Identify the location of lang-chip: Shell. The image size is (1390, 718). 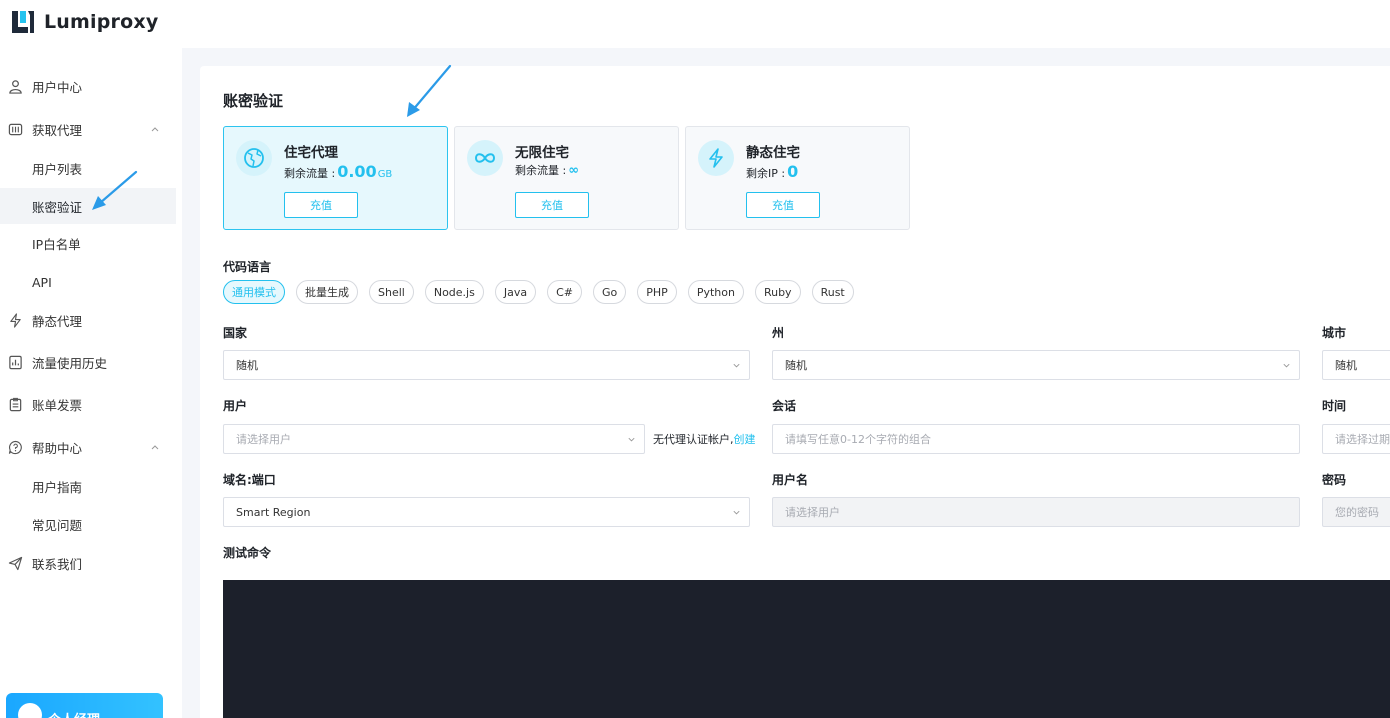
(391, 292).